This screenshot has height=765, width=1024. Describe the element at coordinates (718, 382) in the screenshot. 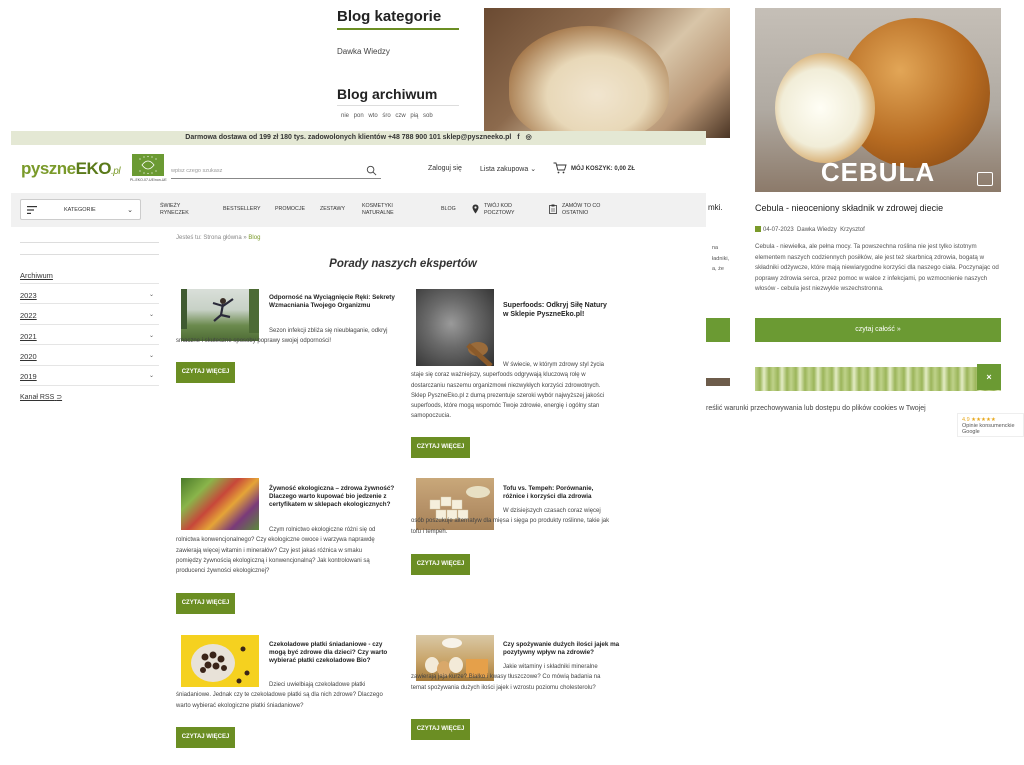

I see `post-image` at that location.